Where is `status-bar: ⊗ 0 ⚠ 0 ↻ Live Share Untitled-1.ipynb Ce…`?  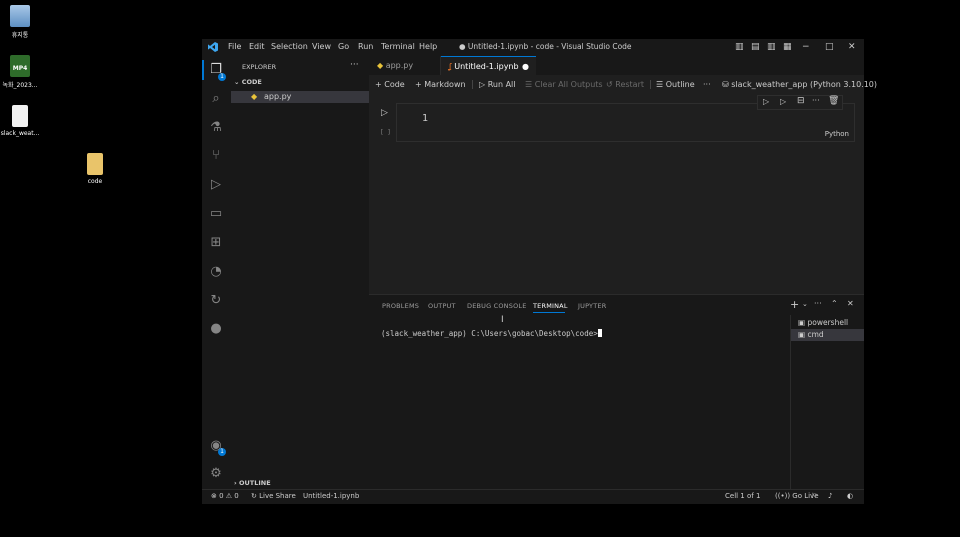 status-bar: ⊗ 0 ⚠ 0 ↻ Live Share Untitled-1.ipynb Ce… is located at coordinates (533, 496).